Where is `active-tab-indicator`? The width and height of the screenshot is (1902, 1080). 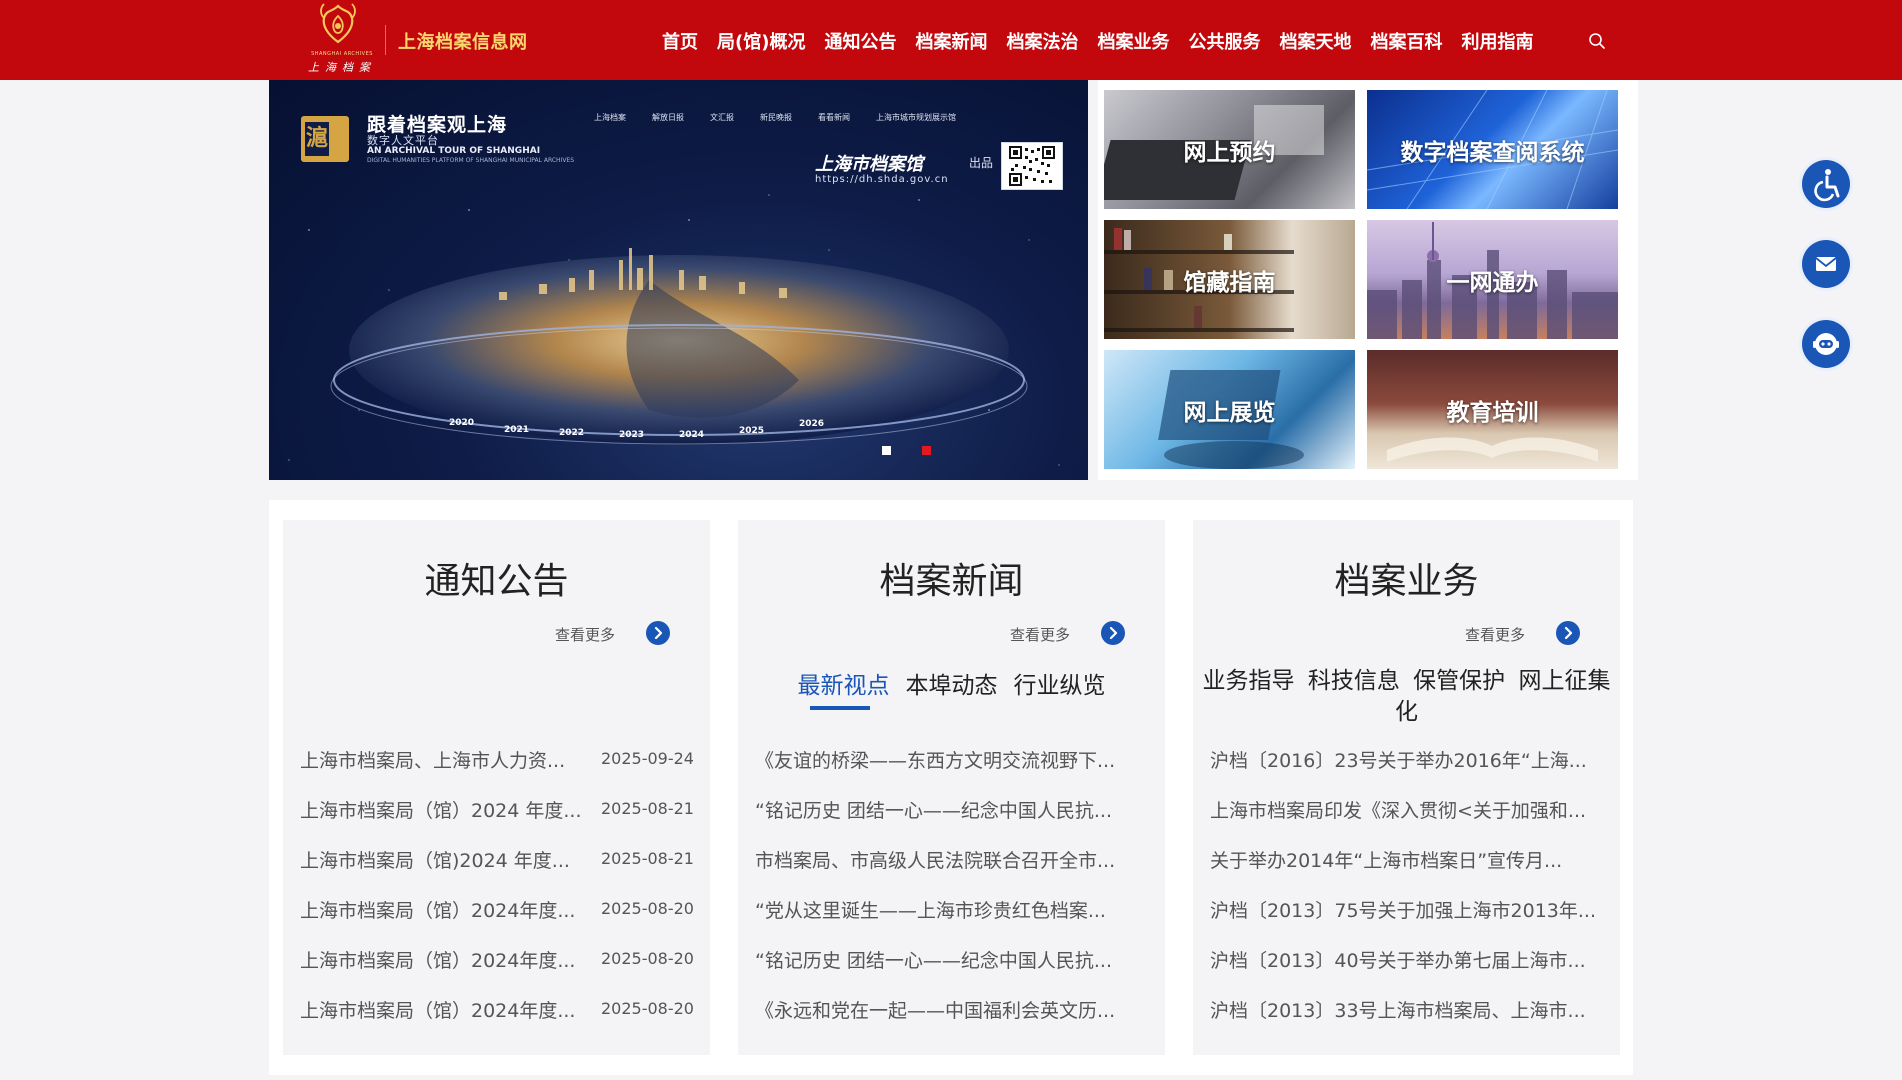
active-tab-indicator is located at coordinates (839, 708).